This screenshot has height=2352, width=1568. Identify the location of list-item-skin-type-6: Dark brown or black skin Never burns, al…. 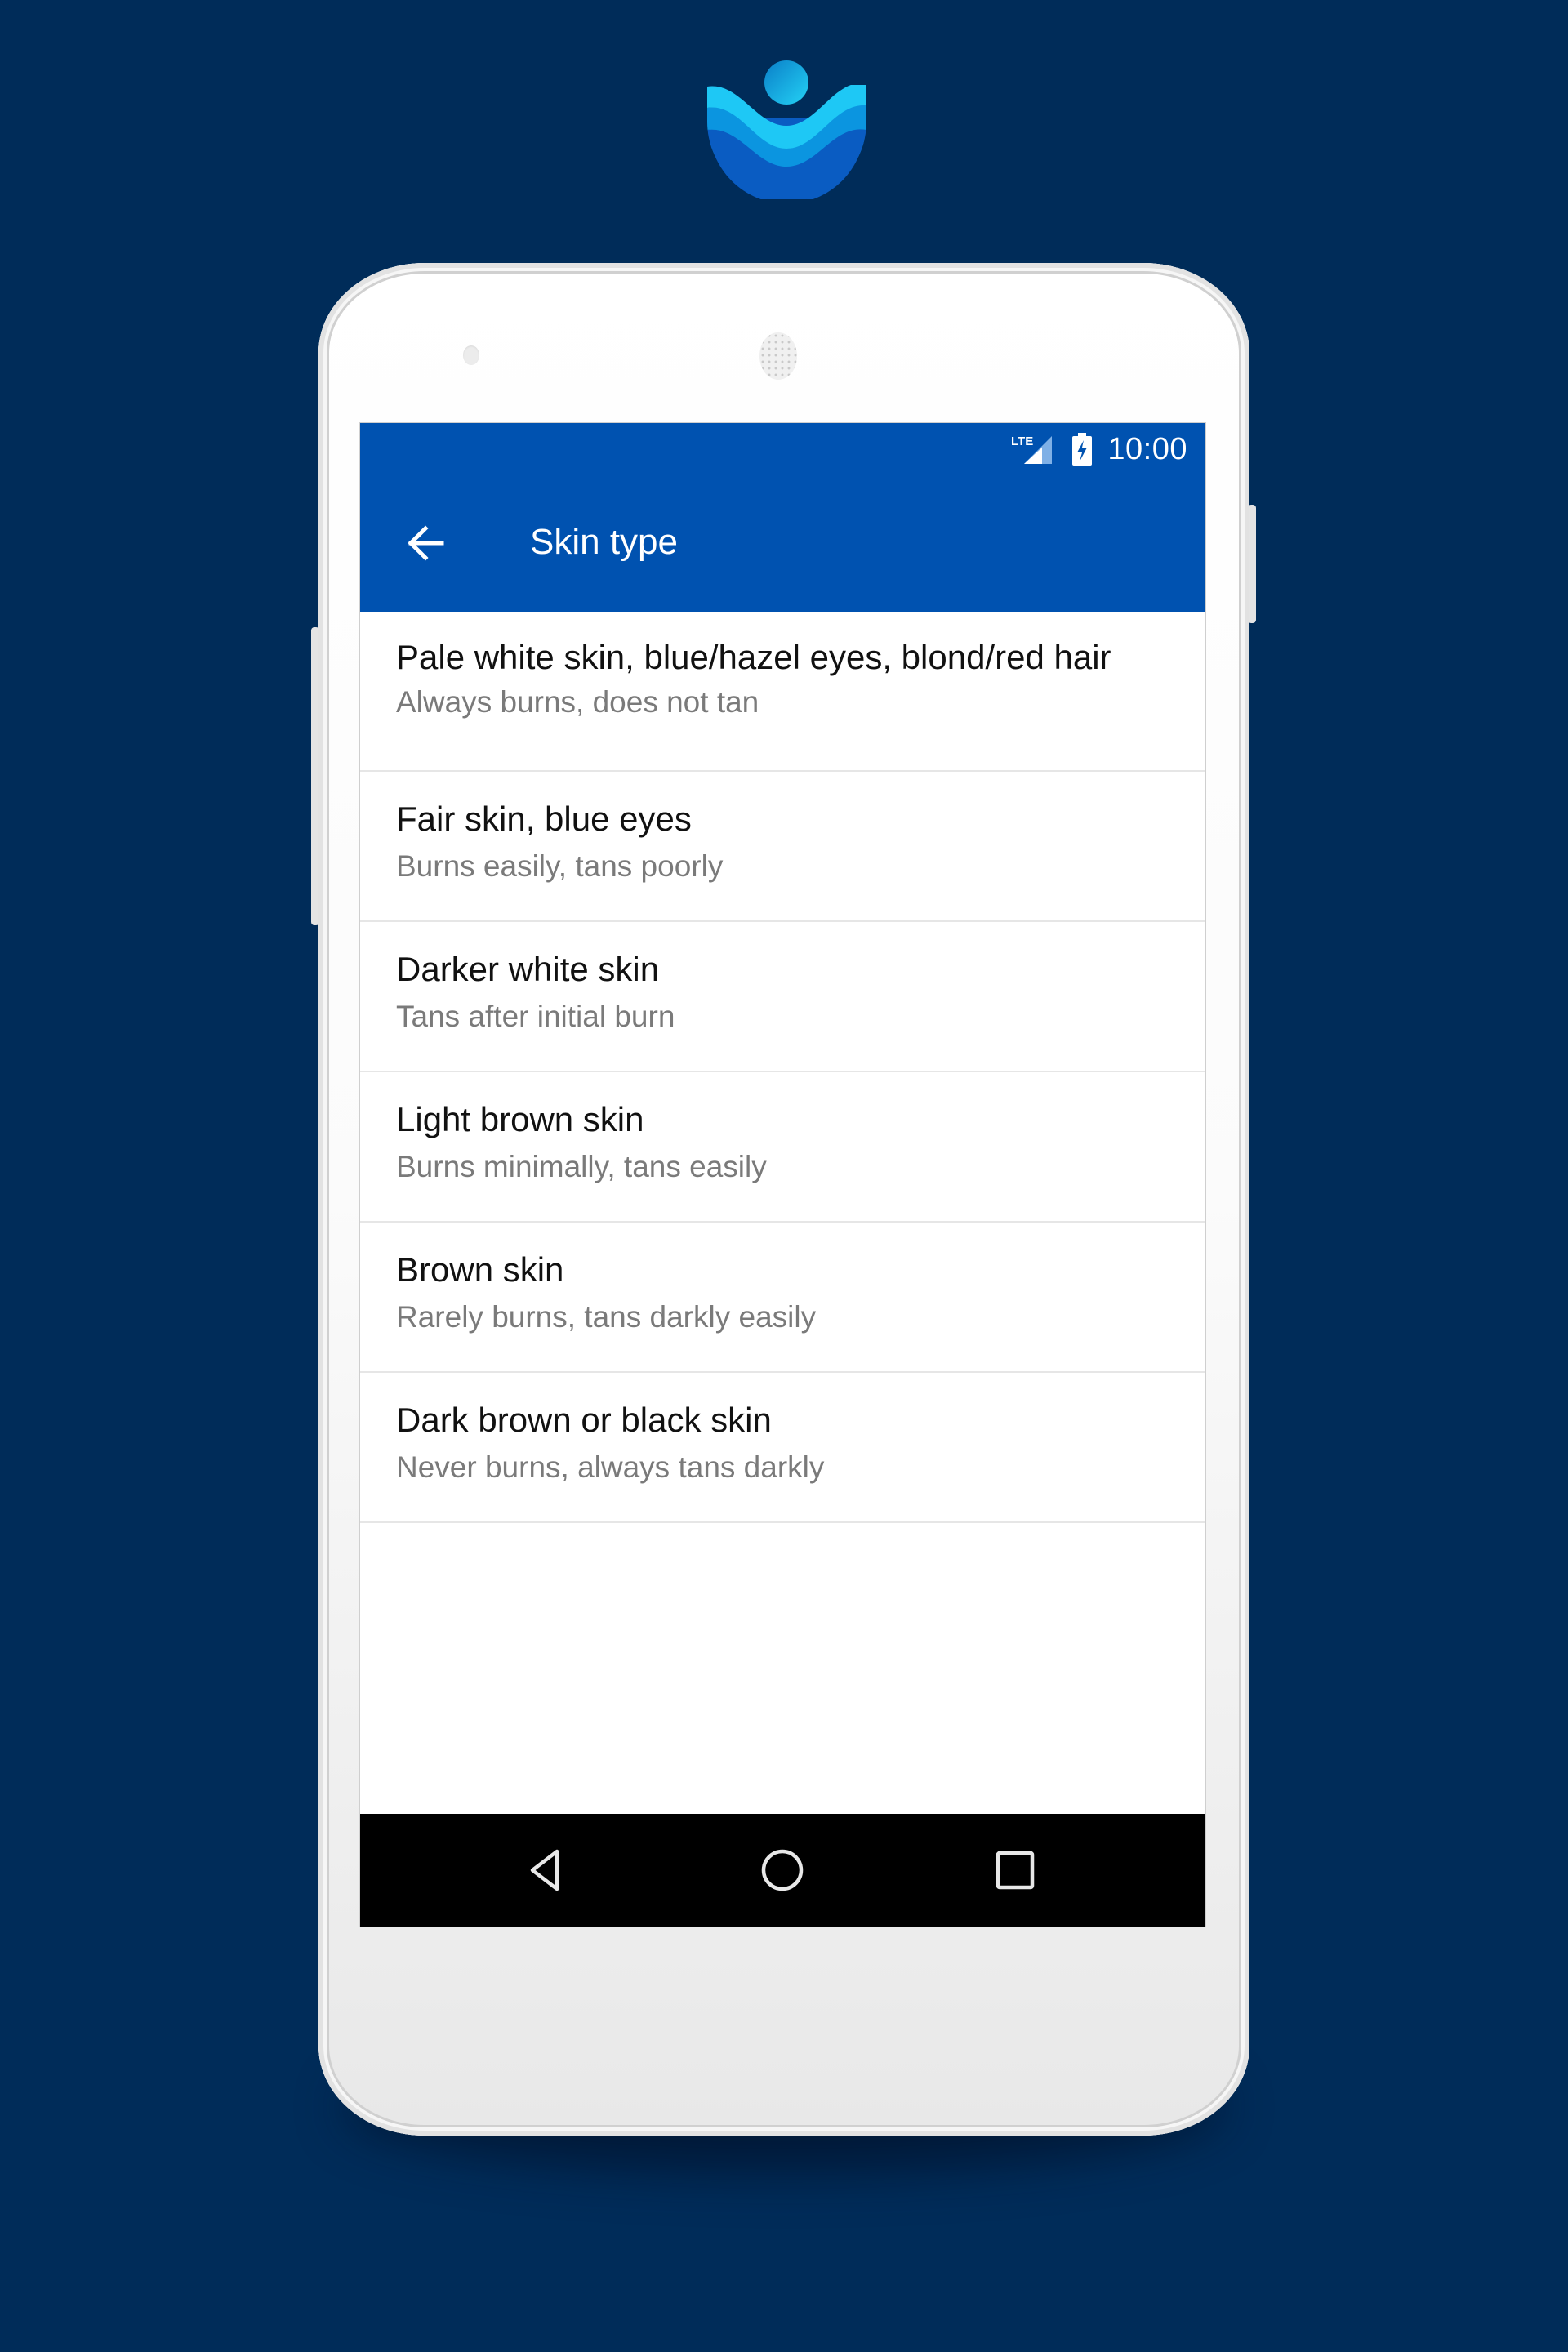
(782, 1448).